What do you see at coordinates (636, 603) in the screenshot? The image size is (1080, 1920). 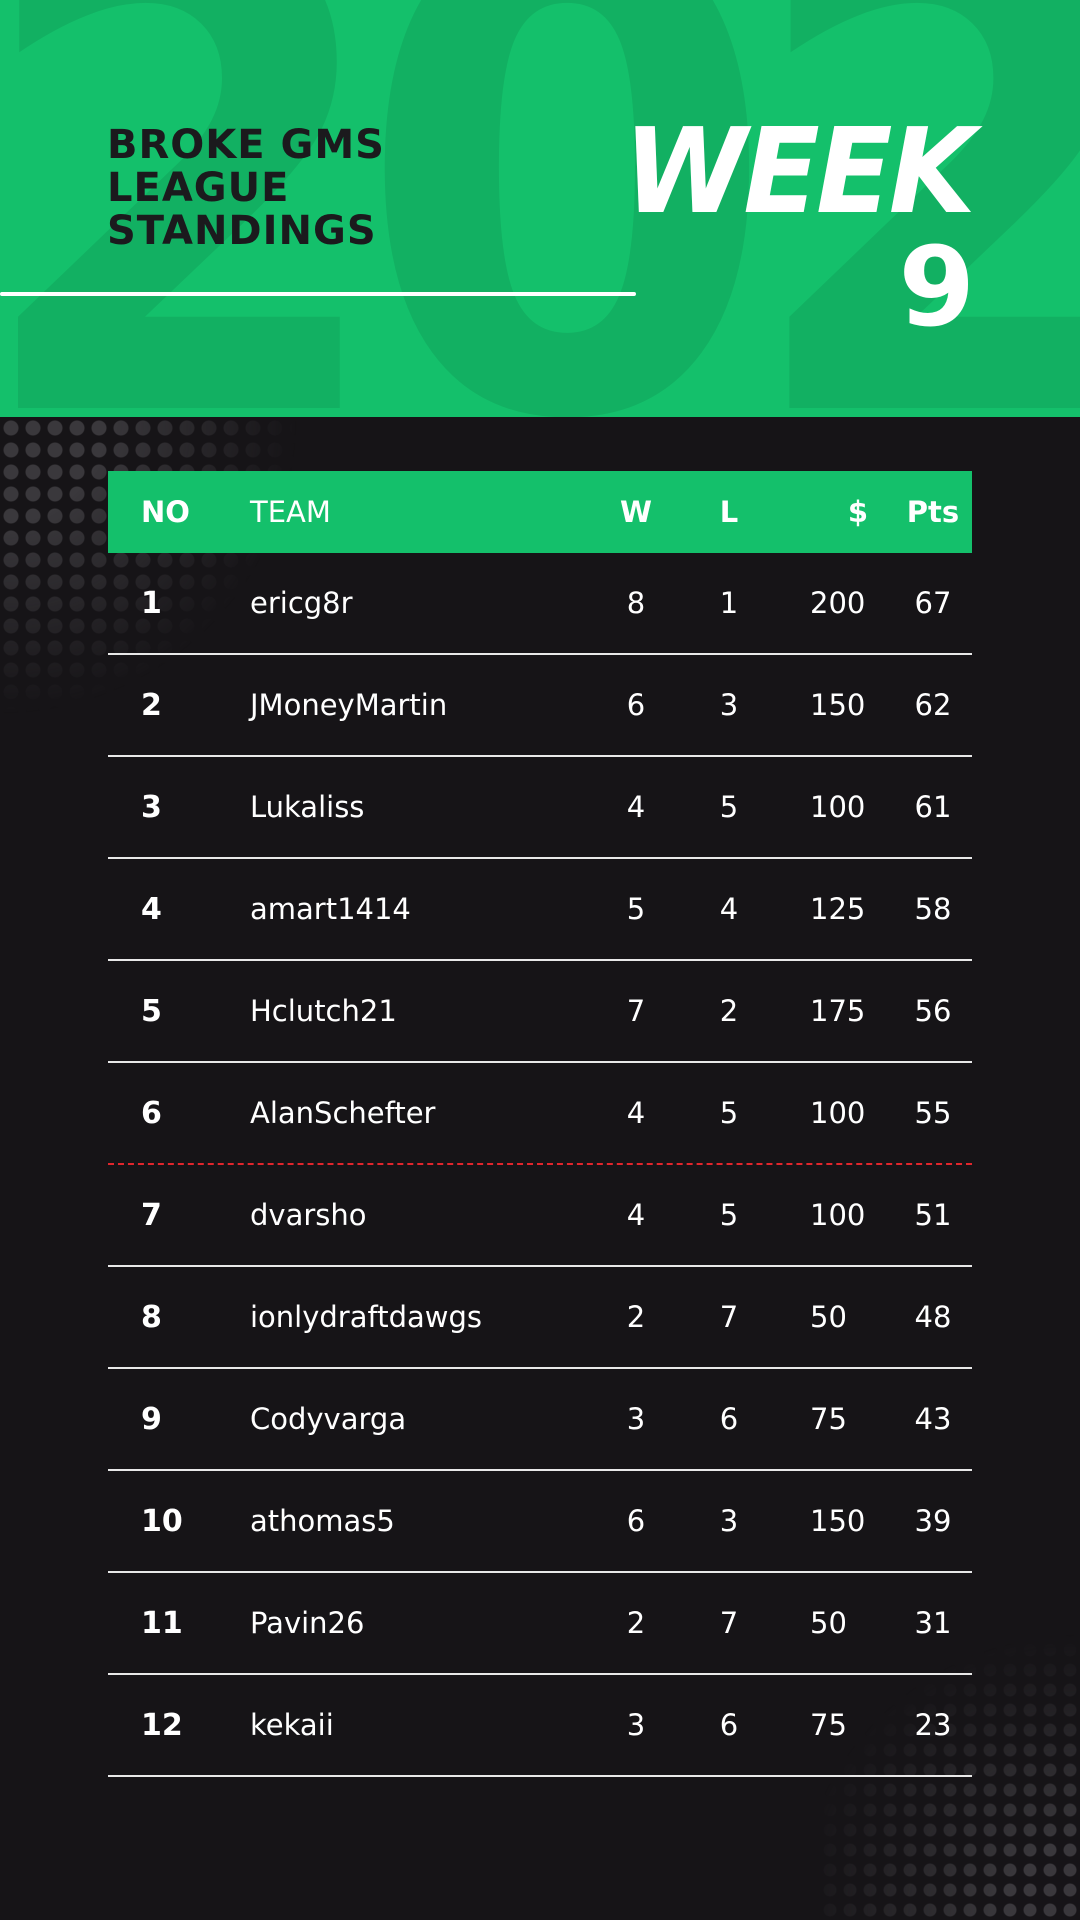 I see `wins-cell: 8` at bounding box center [636, 603].